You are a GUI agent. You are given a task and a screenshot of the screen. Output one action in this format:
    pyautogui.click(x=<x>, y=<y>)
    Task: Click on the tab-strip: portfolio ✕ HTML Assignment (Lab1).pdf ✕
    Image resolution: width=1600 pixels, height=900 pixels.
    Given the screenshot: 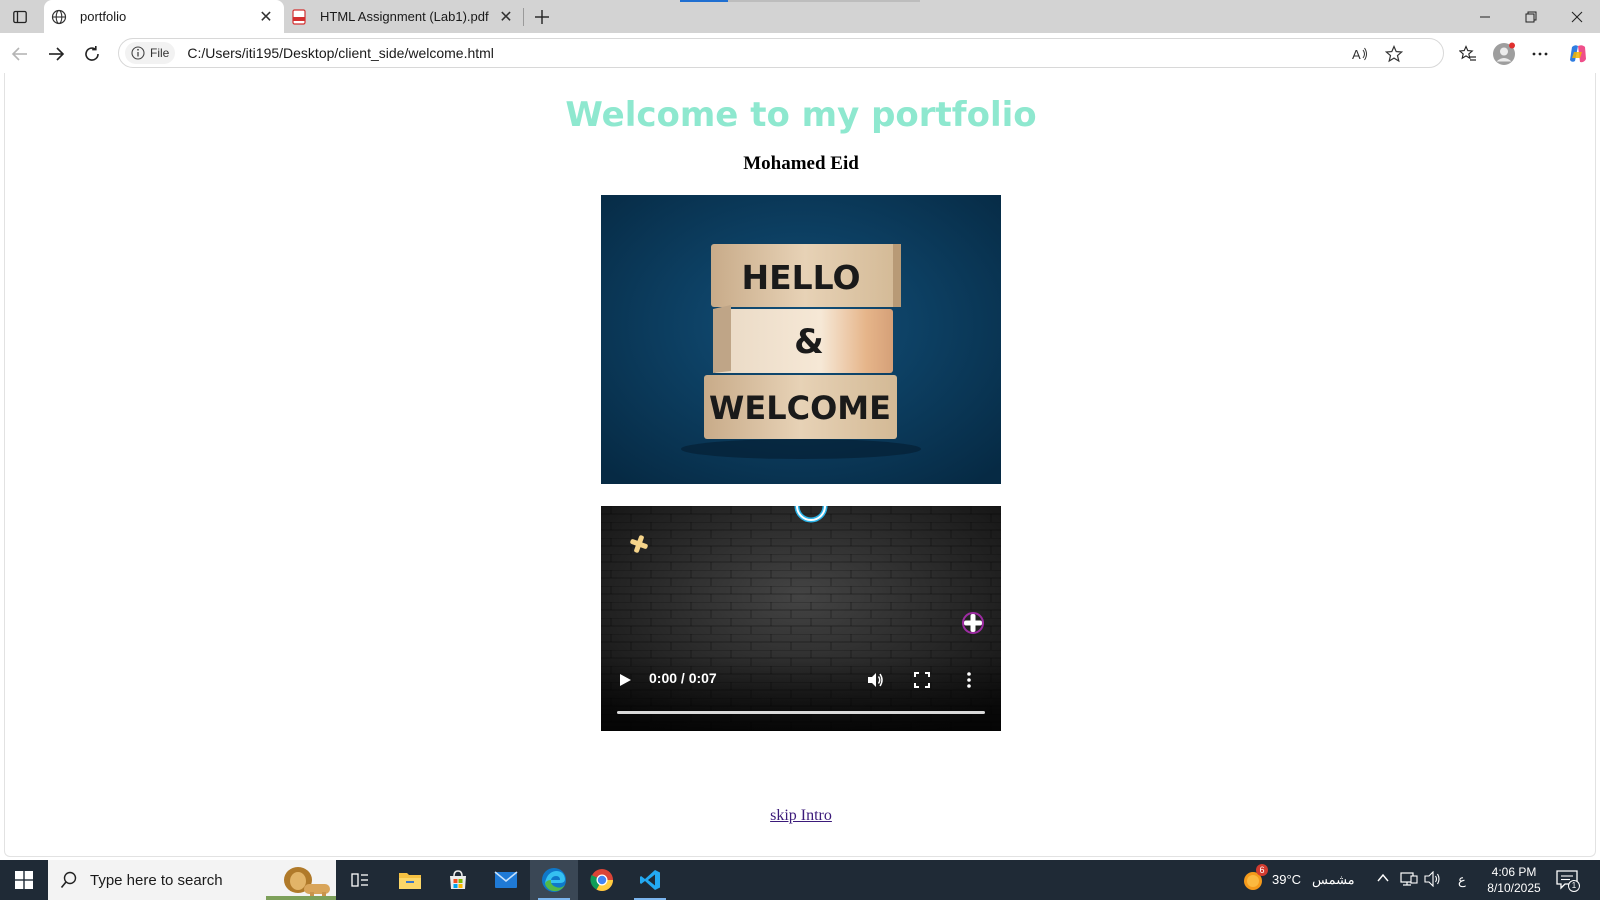 What is the action you would take?
    pyautogui.click(x=800, y=16)
    